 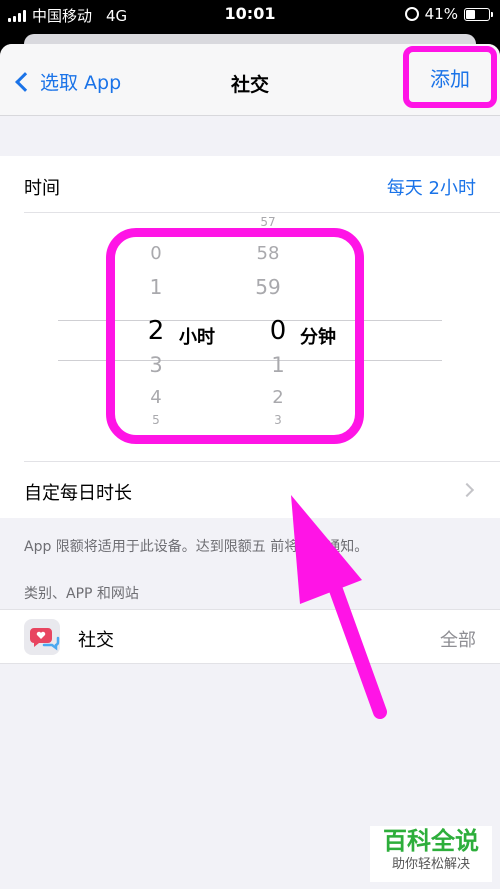 I want to click on custom-daily-label: 自定每日时长, so click(x=78, y=493).